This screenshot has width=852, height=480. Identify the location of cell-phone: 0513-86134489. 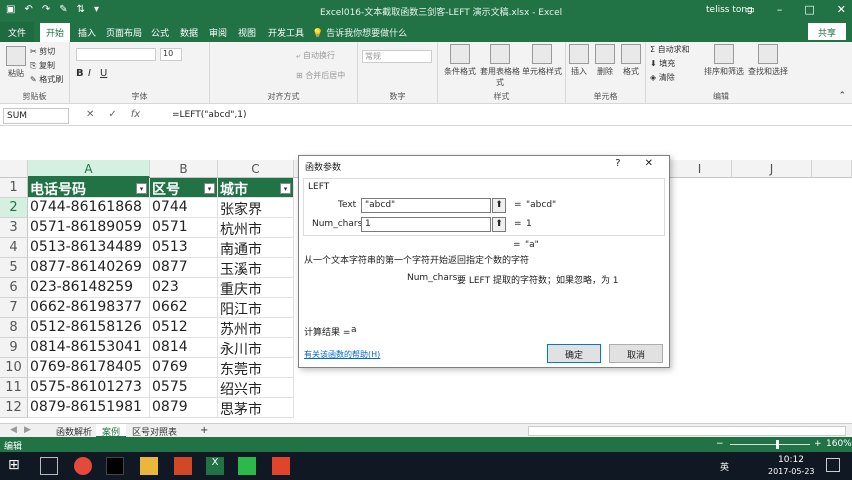
(89, 248).